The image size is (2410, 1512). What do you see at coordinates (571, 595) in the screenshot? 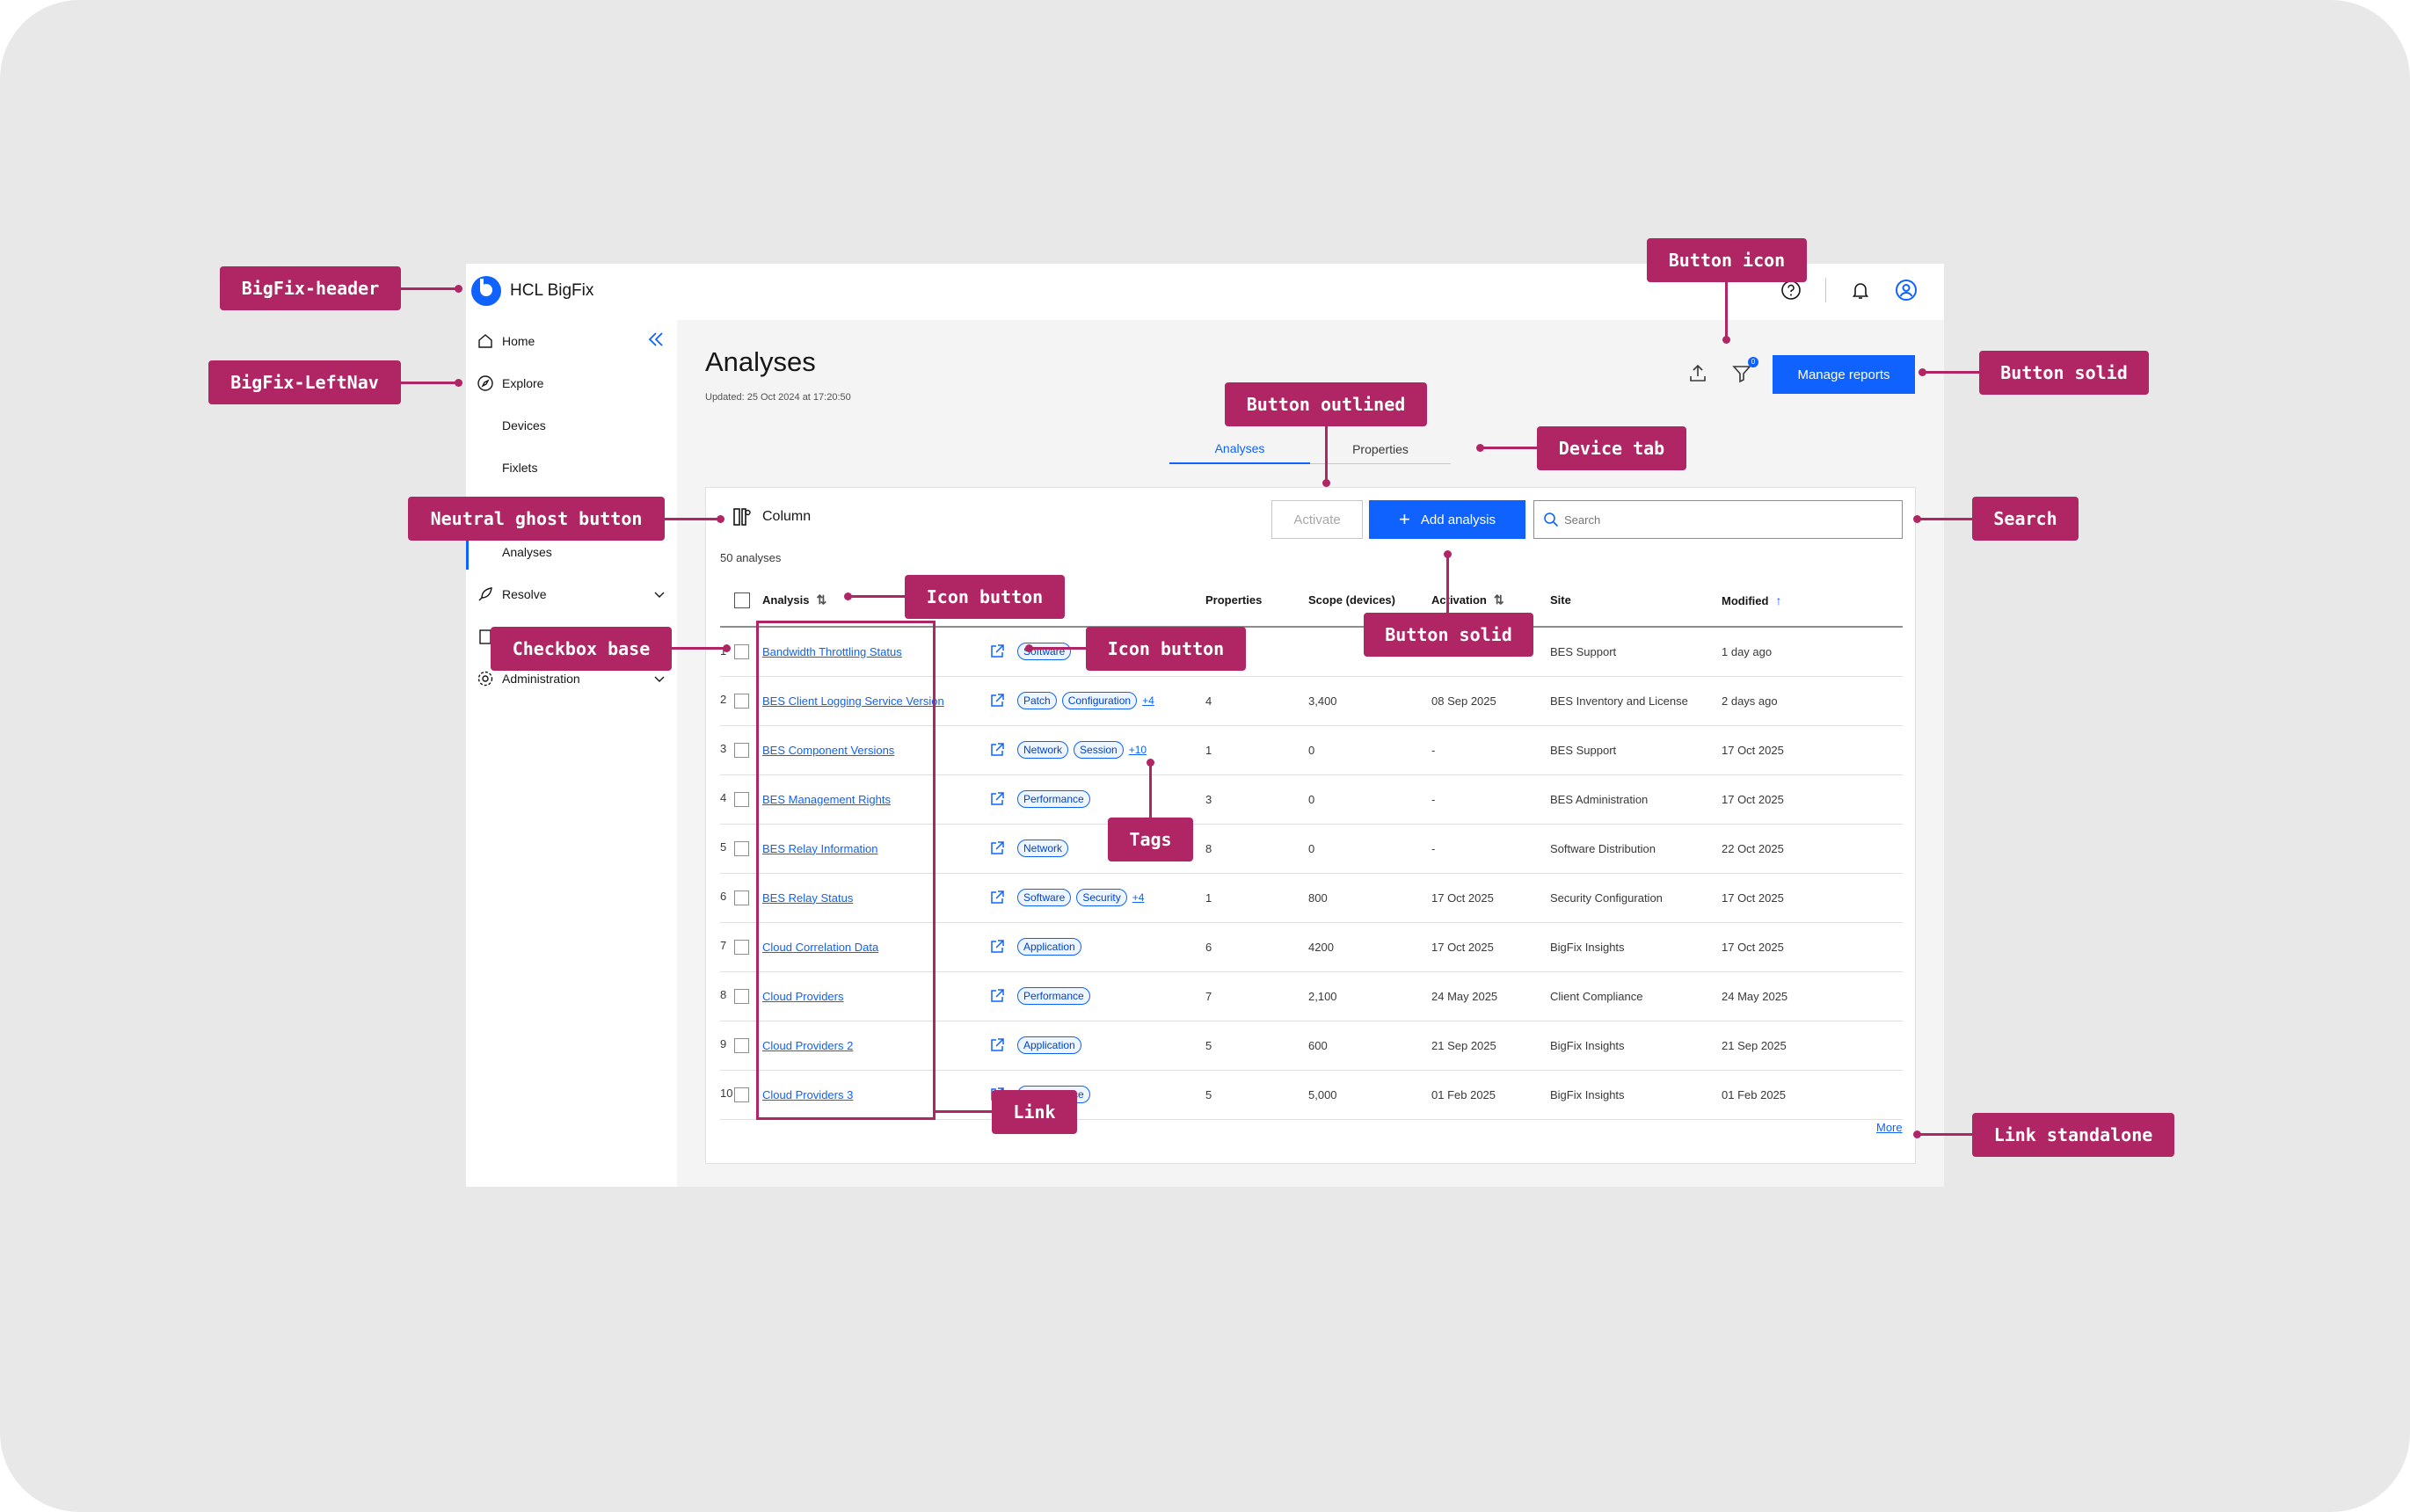
I see `nav-item-resolve: Resolve` at bounding box center [571, 595].